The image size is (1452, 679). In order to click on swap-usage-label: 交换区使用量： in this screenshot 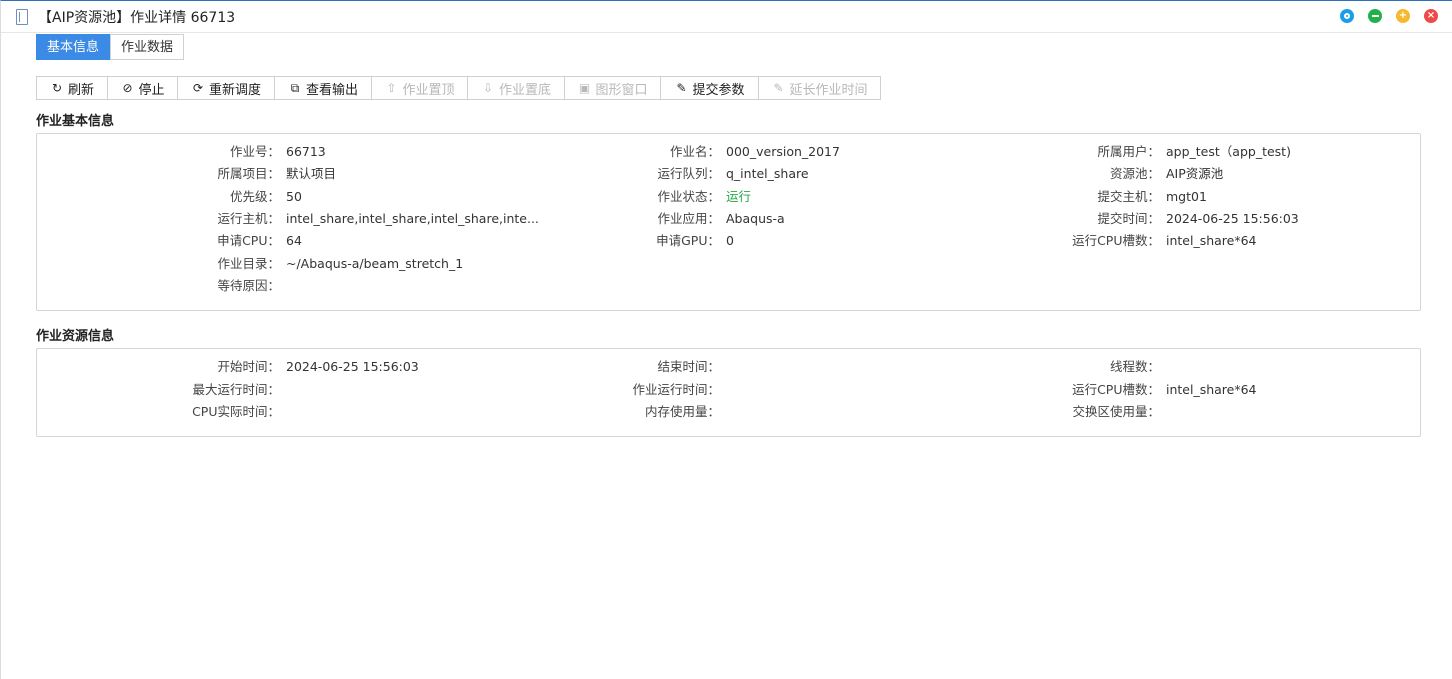, I will do `click(1116, 411)`.